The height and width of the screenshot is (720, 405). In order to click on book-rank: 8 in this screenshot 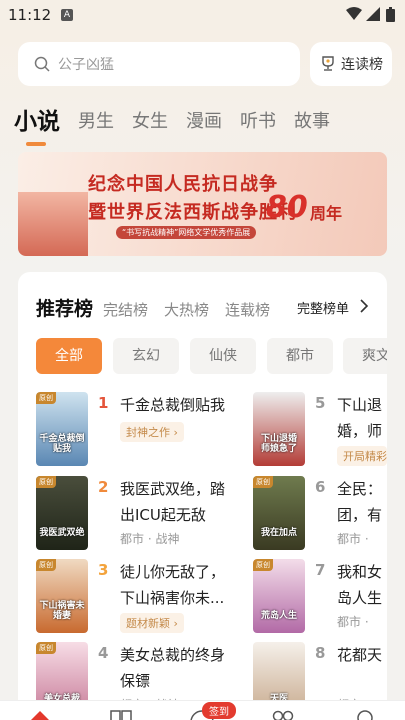, I will do `click(320, 653)`.